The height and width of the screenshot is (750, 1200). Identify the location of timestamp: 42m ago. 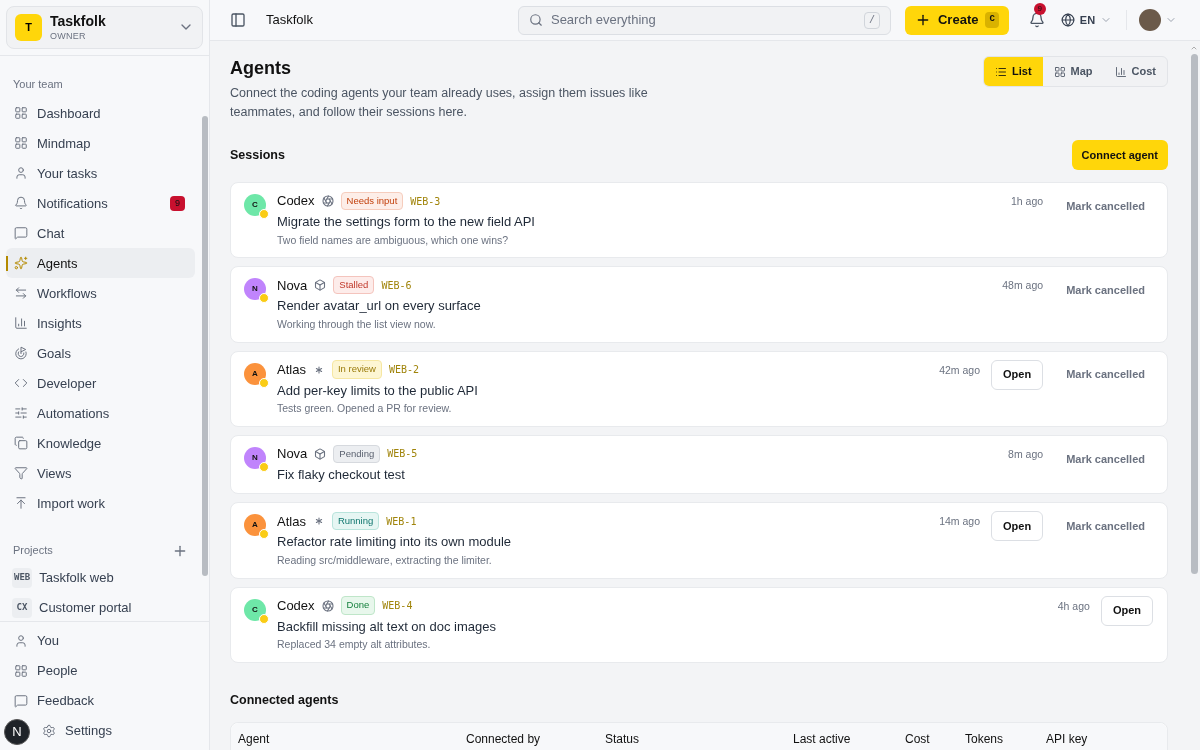
(959, 370).